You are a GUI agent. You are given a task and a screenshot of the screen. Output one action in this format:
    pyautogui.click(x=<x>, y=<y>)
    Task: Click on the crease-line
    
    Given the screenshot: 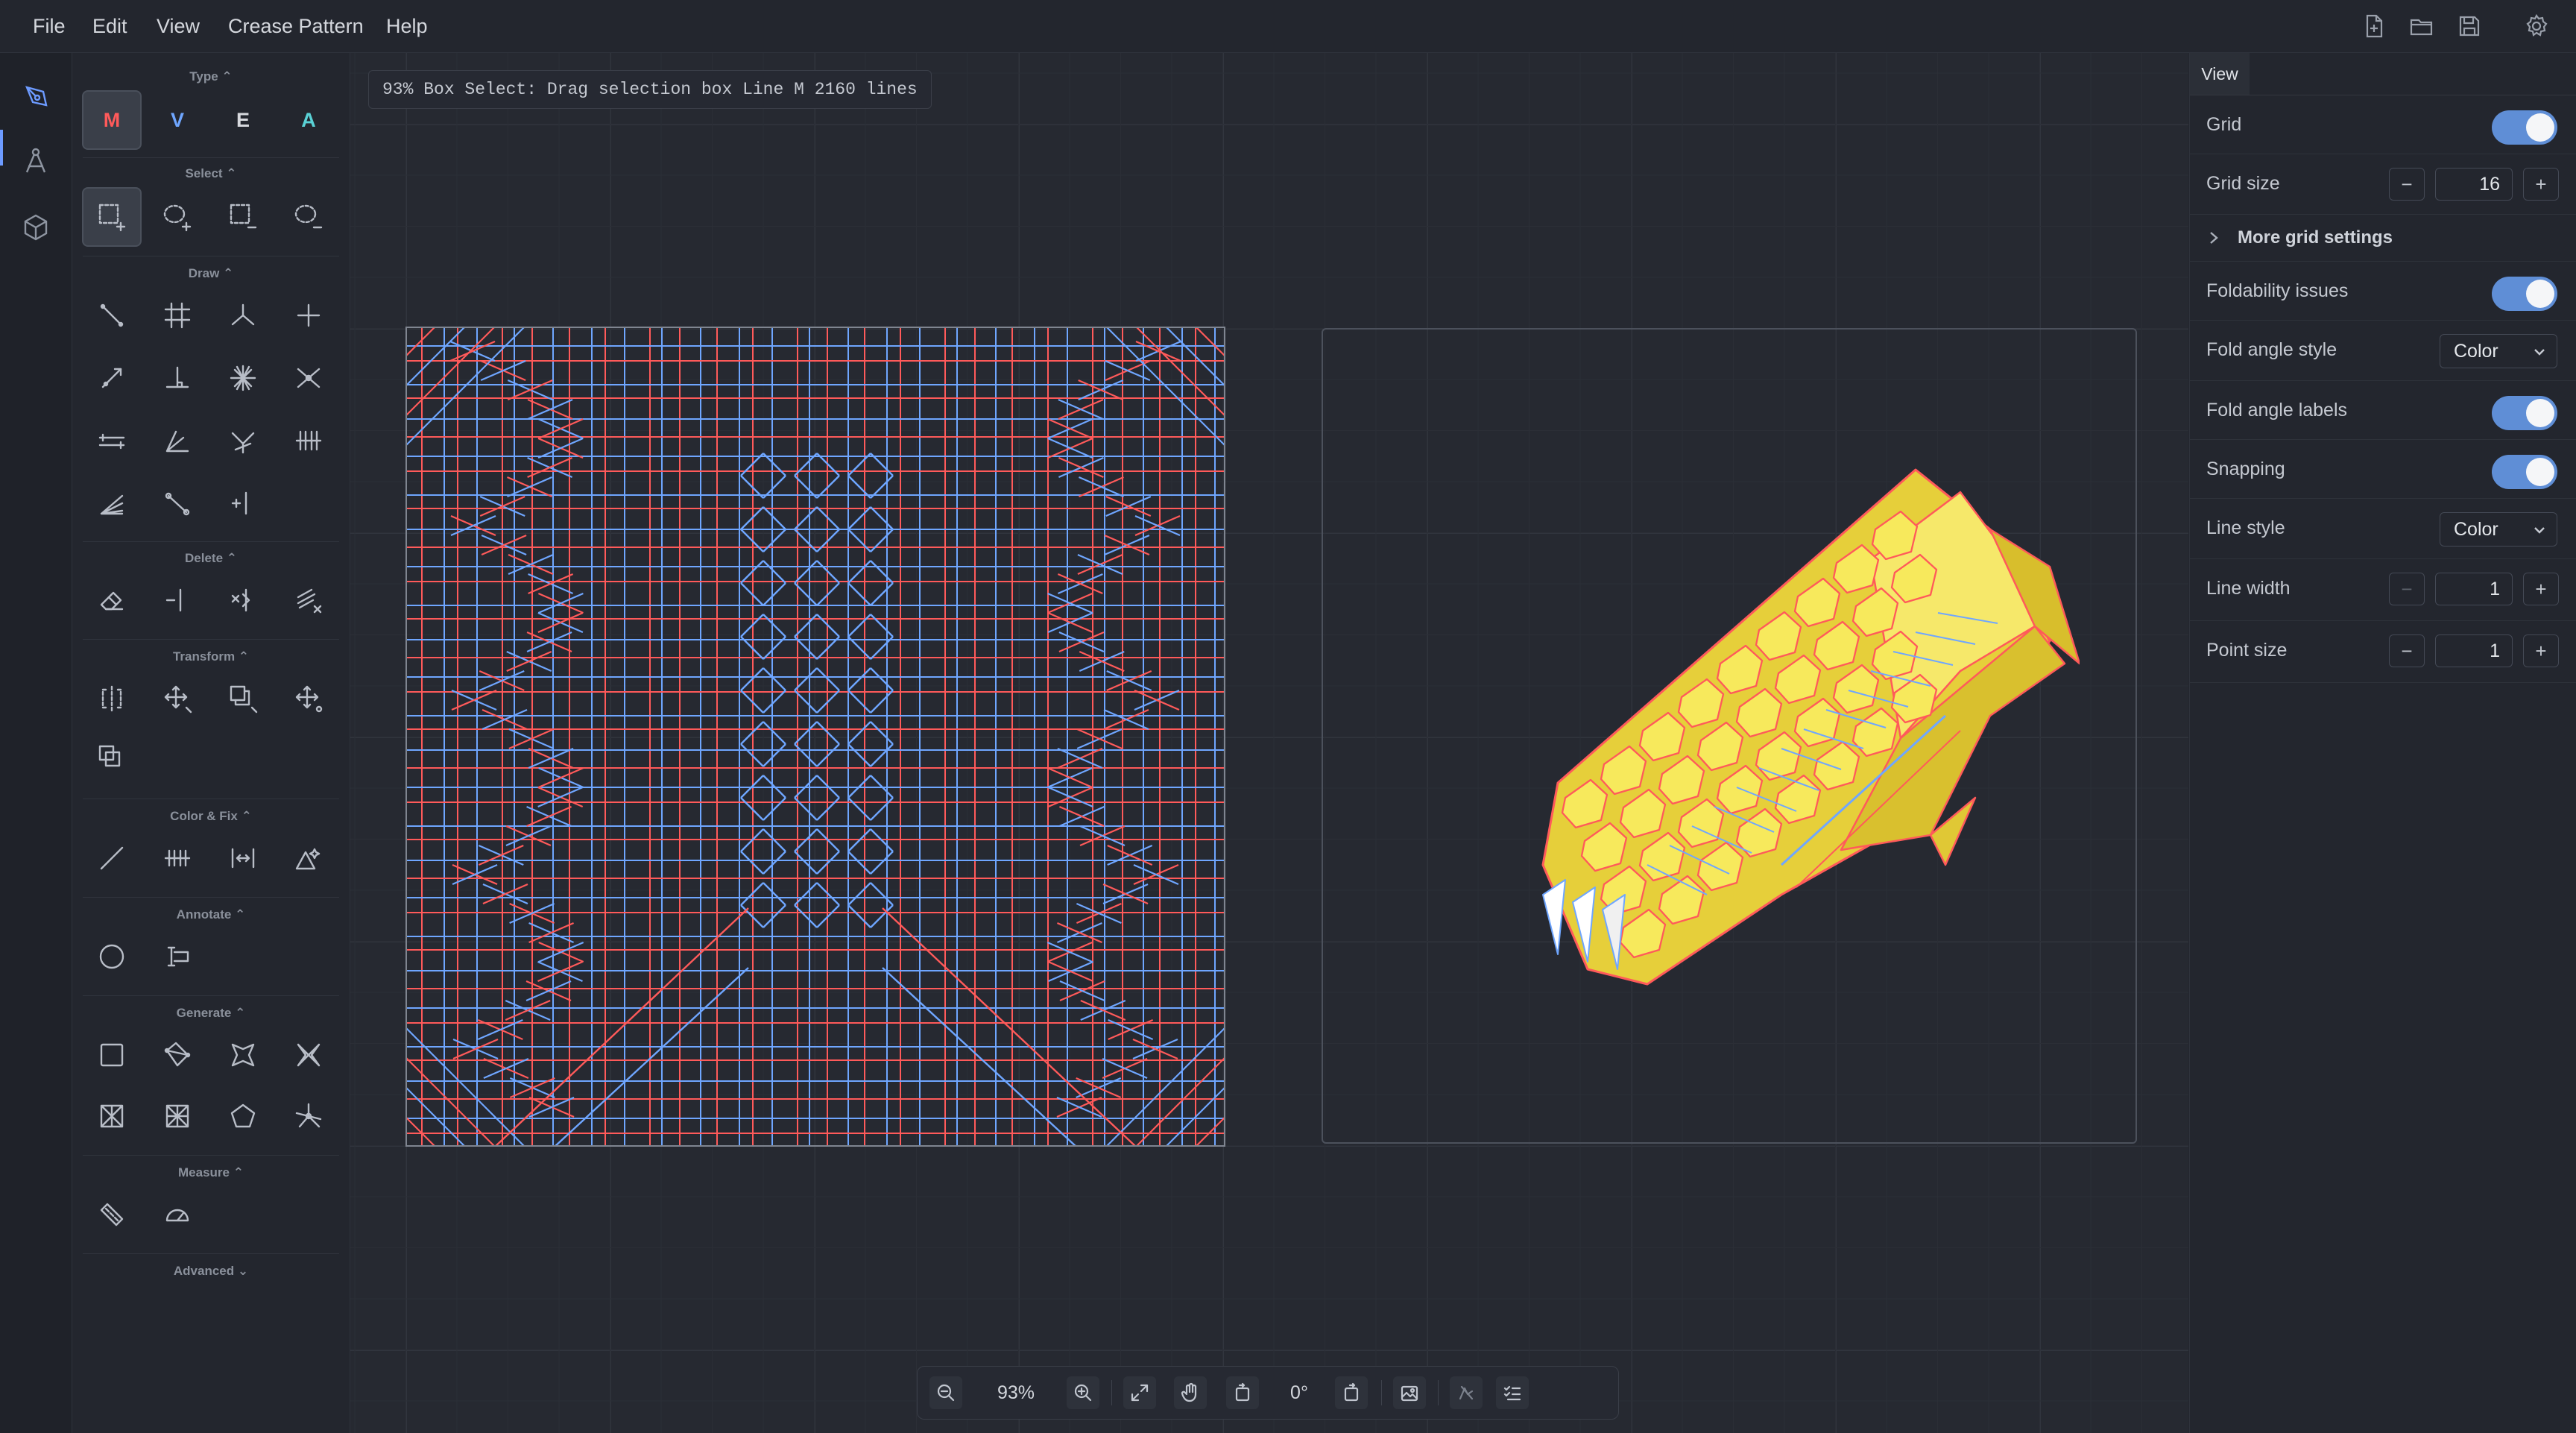 What is the action you would take?
    pyautogui.click(x=651, y=1057)
    